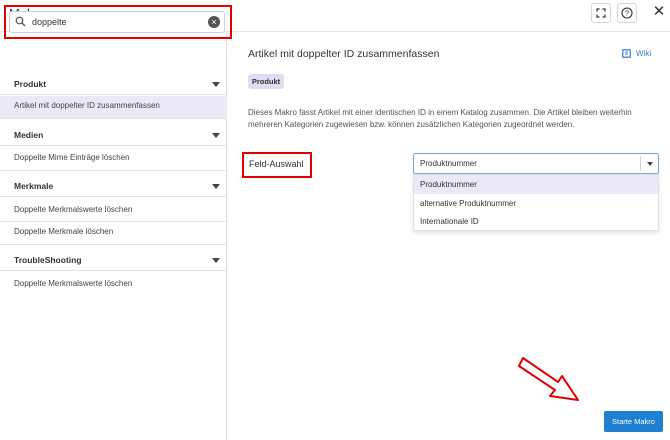  What do you see at coordinates (48, 260) in the screenshot?
I see `group-label: TroubleShooting` at bounding box center [48, 260].